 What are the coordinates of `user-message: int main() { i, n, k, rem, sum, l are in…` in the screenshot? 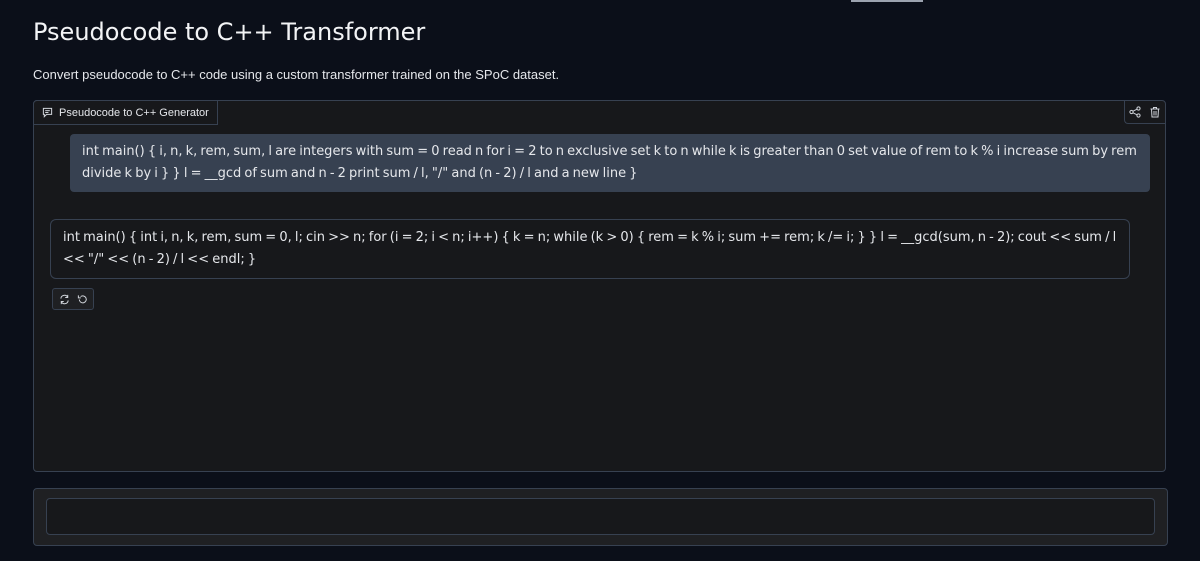 It's located at (610, 163).